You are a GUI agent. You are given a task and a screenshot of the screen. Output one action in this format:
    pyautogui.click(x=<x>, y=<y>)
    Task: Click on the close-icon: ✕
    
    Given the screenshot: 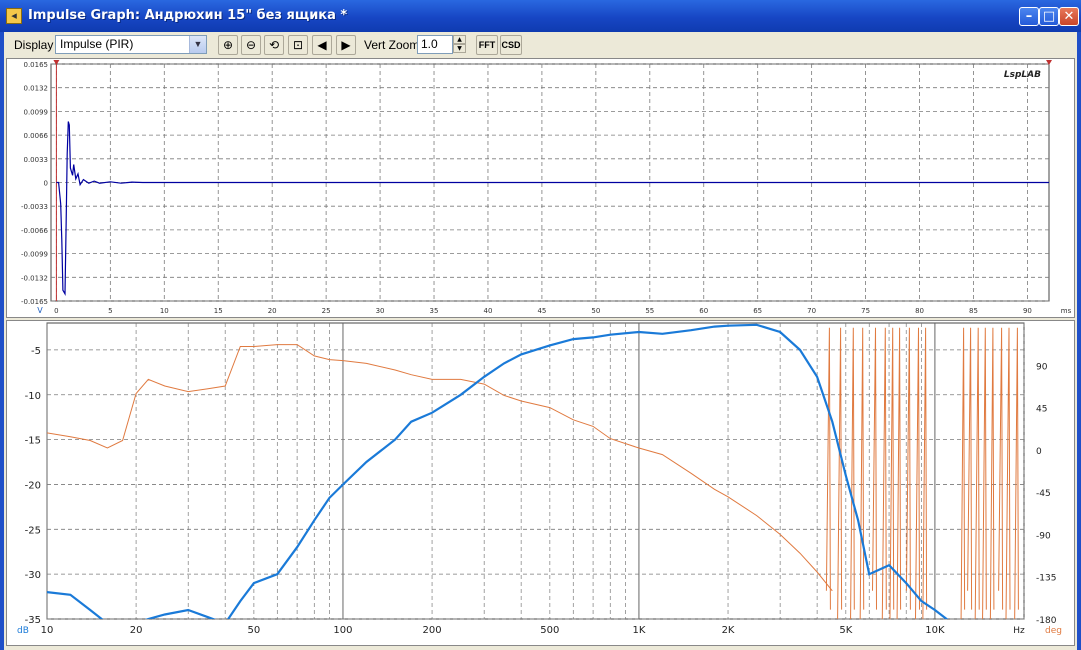 What is the action you would take?
    pyautogui.click(x=1069, y=16)
    